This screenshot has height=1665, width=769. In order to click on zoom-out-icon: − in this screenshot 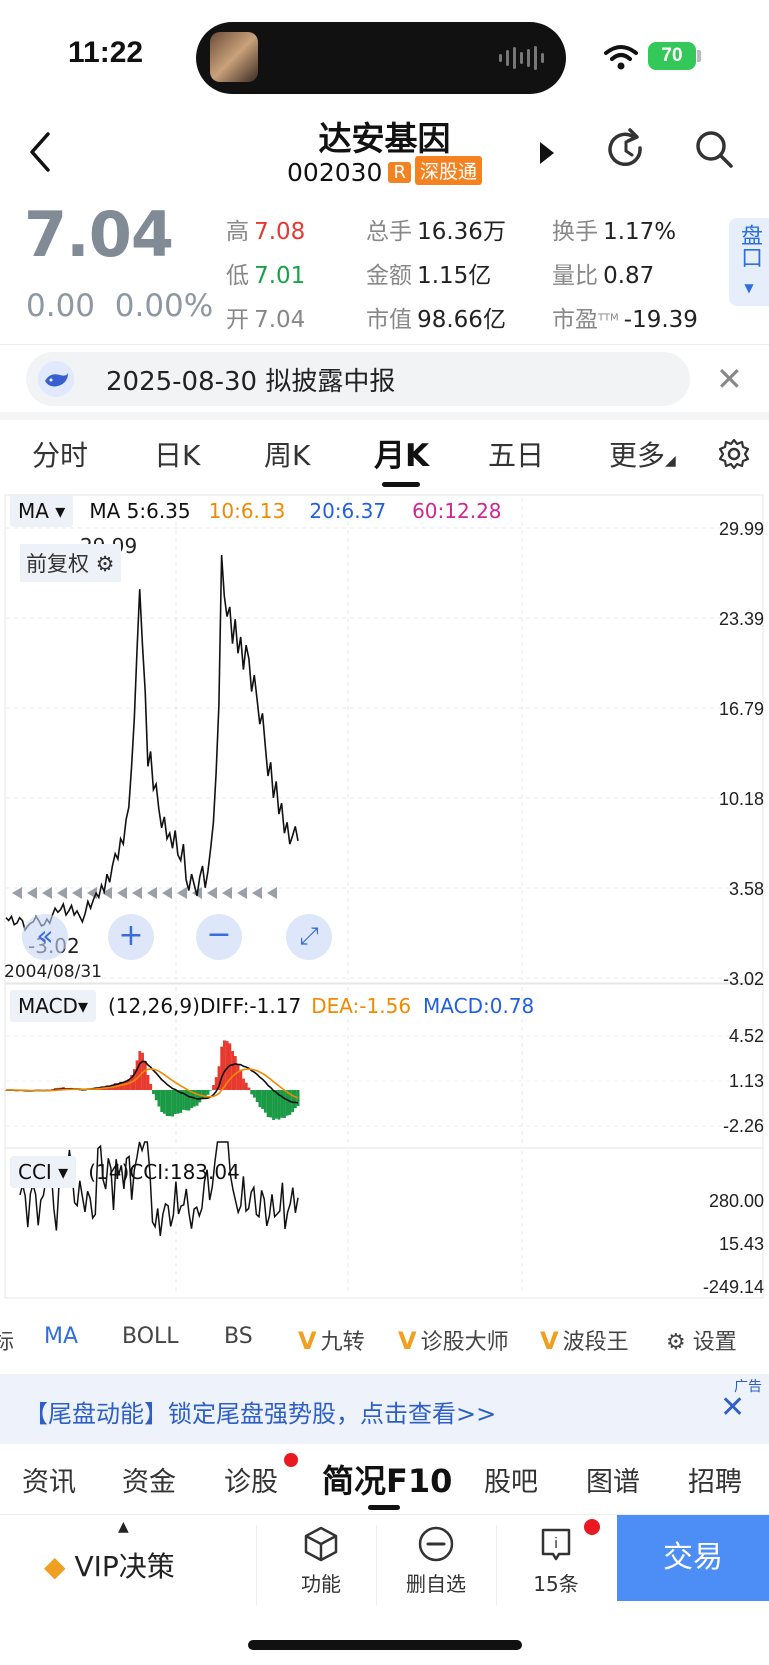, I will do `click(219, 937)`.